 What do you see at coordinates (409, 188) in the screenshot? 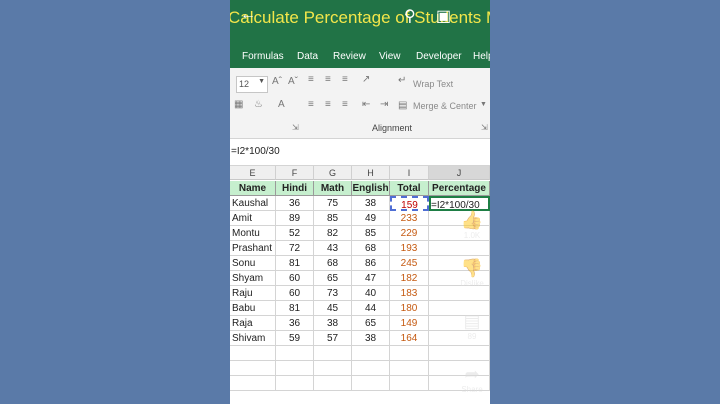
I see `header-total: Total` at bounding box center [409, 188].